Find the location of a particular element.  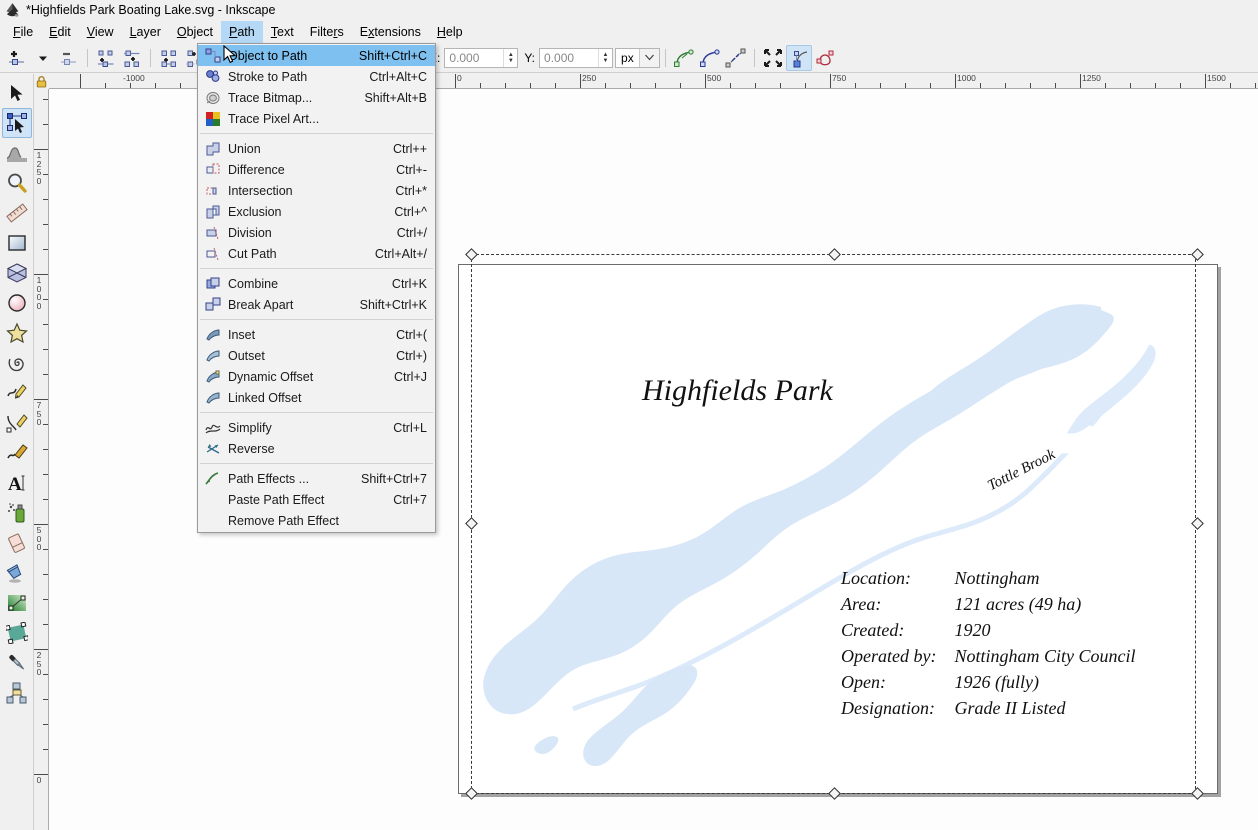

measure-tool is located at coordinates (17, 213).